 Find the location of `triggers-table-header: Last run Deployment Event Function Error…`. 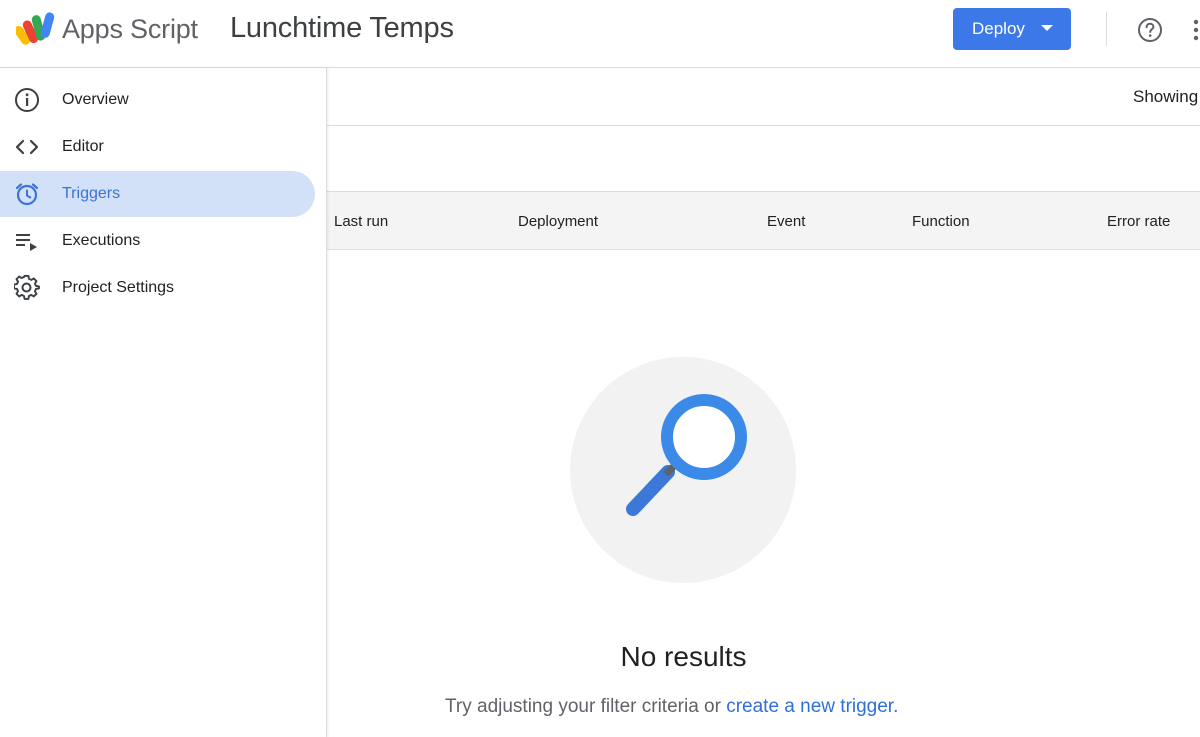

triggers-table-header: Last run Deployment Event Function Error… is located at coordinates (763, 220).